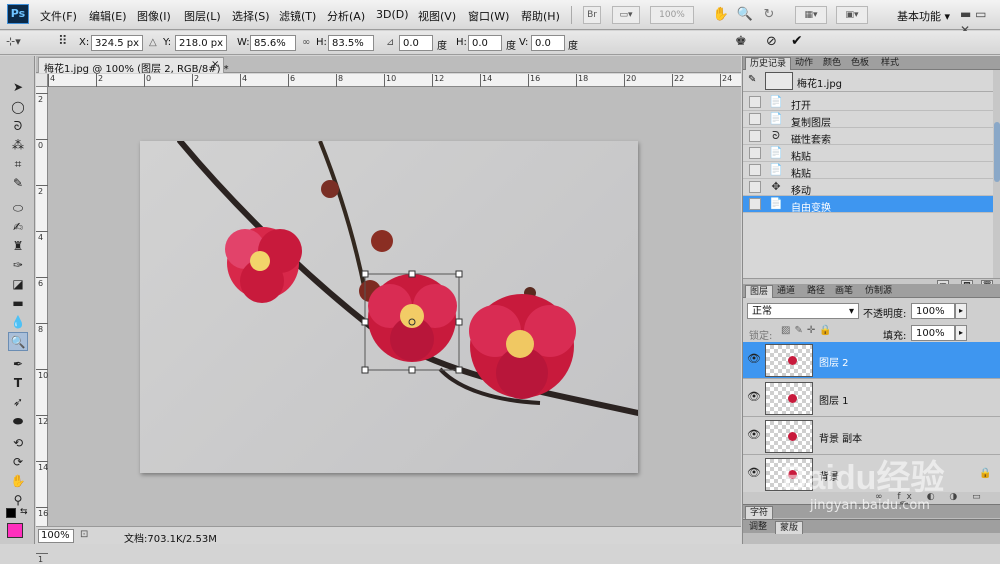  What do you see at coordinates (18, 164) in the screenshot?
I see `crop-tool-icon: ⌗` at bounding box center [18, 164].